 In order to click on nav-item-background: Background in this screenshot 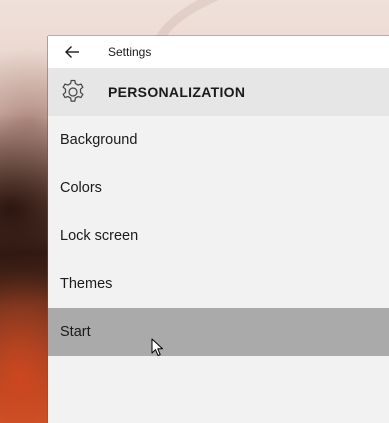, I will do `click(218, 140)`.